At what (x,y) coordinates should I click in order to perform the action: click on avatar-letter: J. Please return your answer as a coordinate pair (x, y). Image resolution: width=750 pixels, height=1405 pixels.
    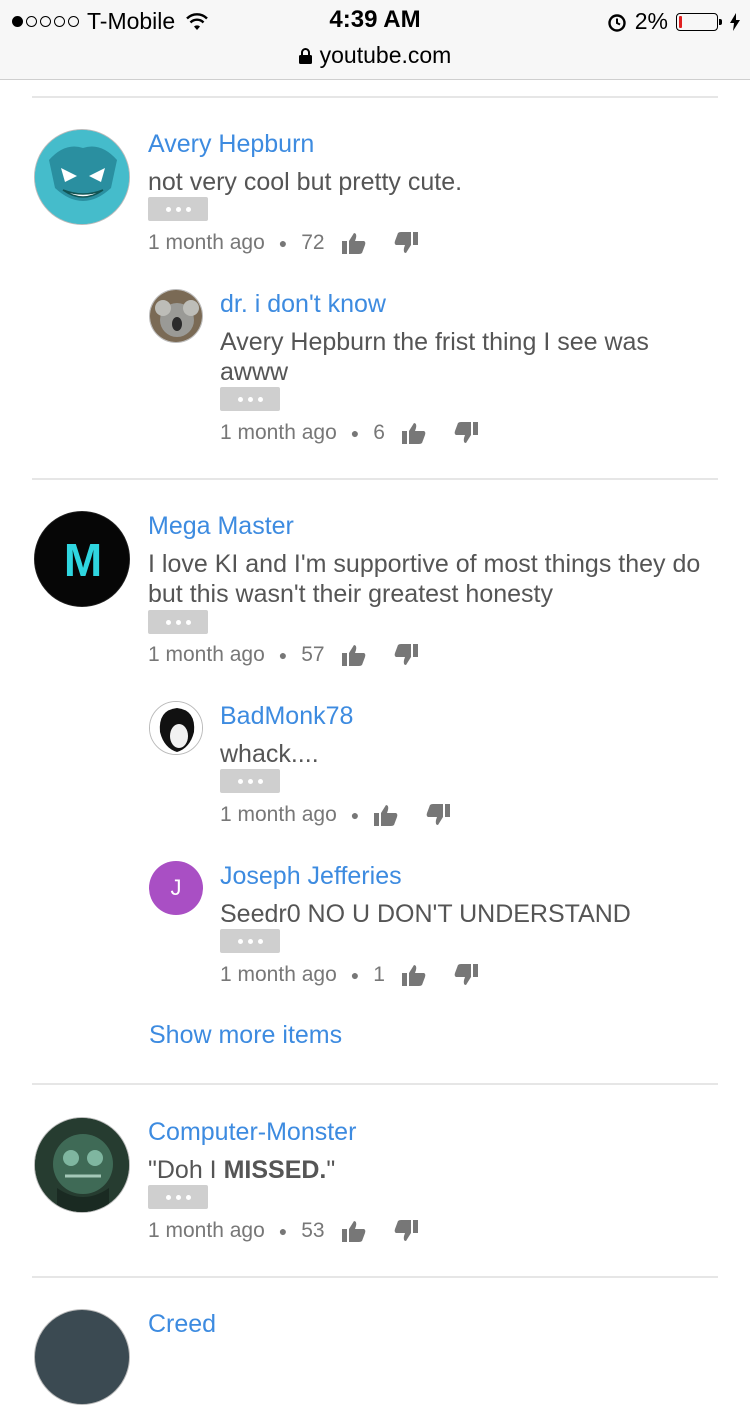
    Looking at the image, I should click on (176, 887).